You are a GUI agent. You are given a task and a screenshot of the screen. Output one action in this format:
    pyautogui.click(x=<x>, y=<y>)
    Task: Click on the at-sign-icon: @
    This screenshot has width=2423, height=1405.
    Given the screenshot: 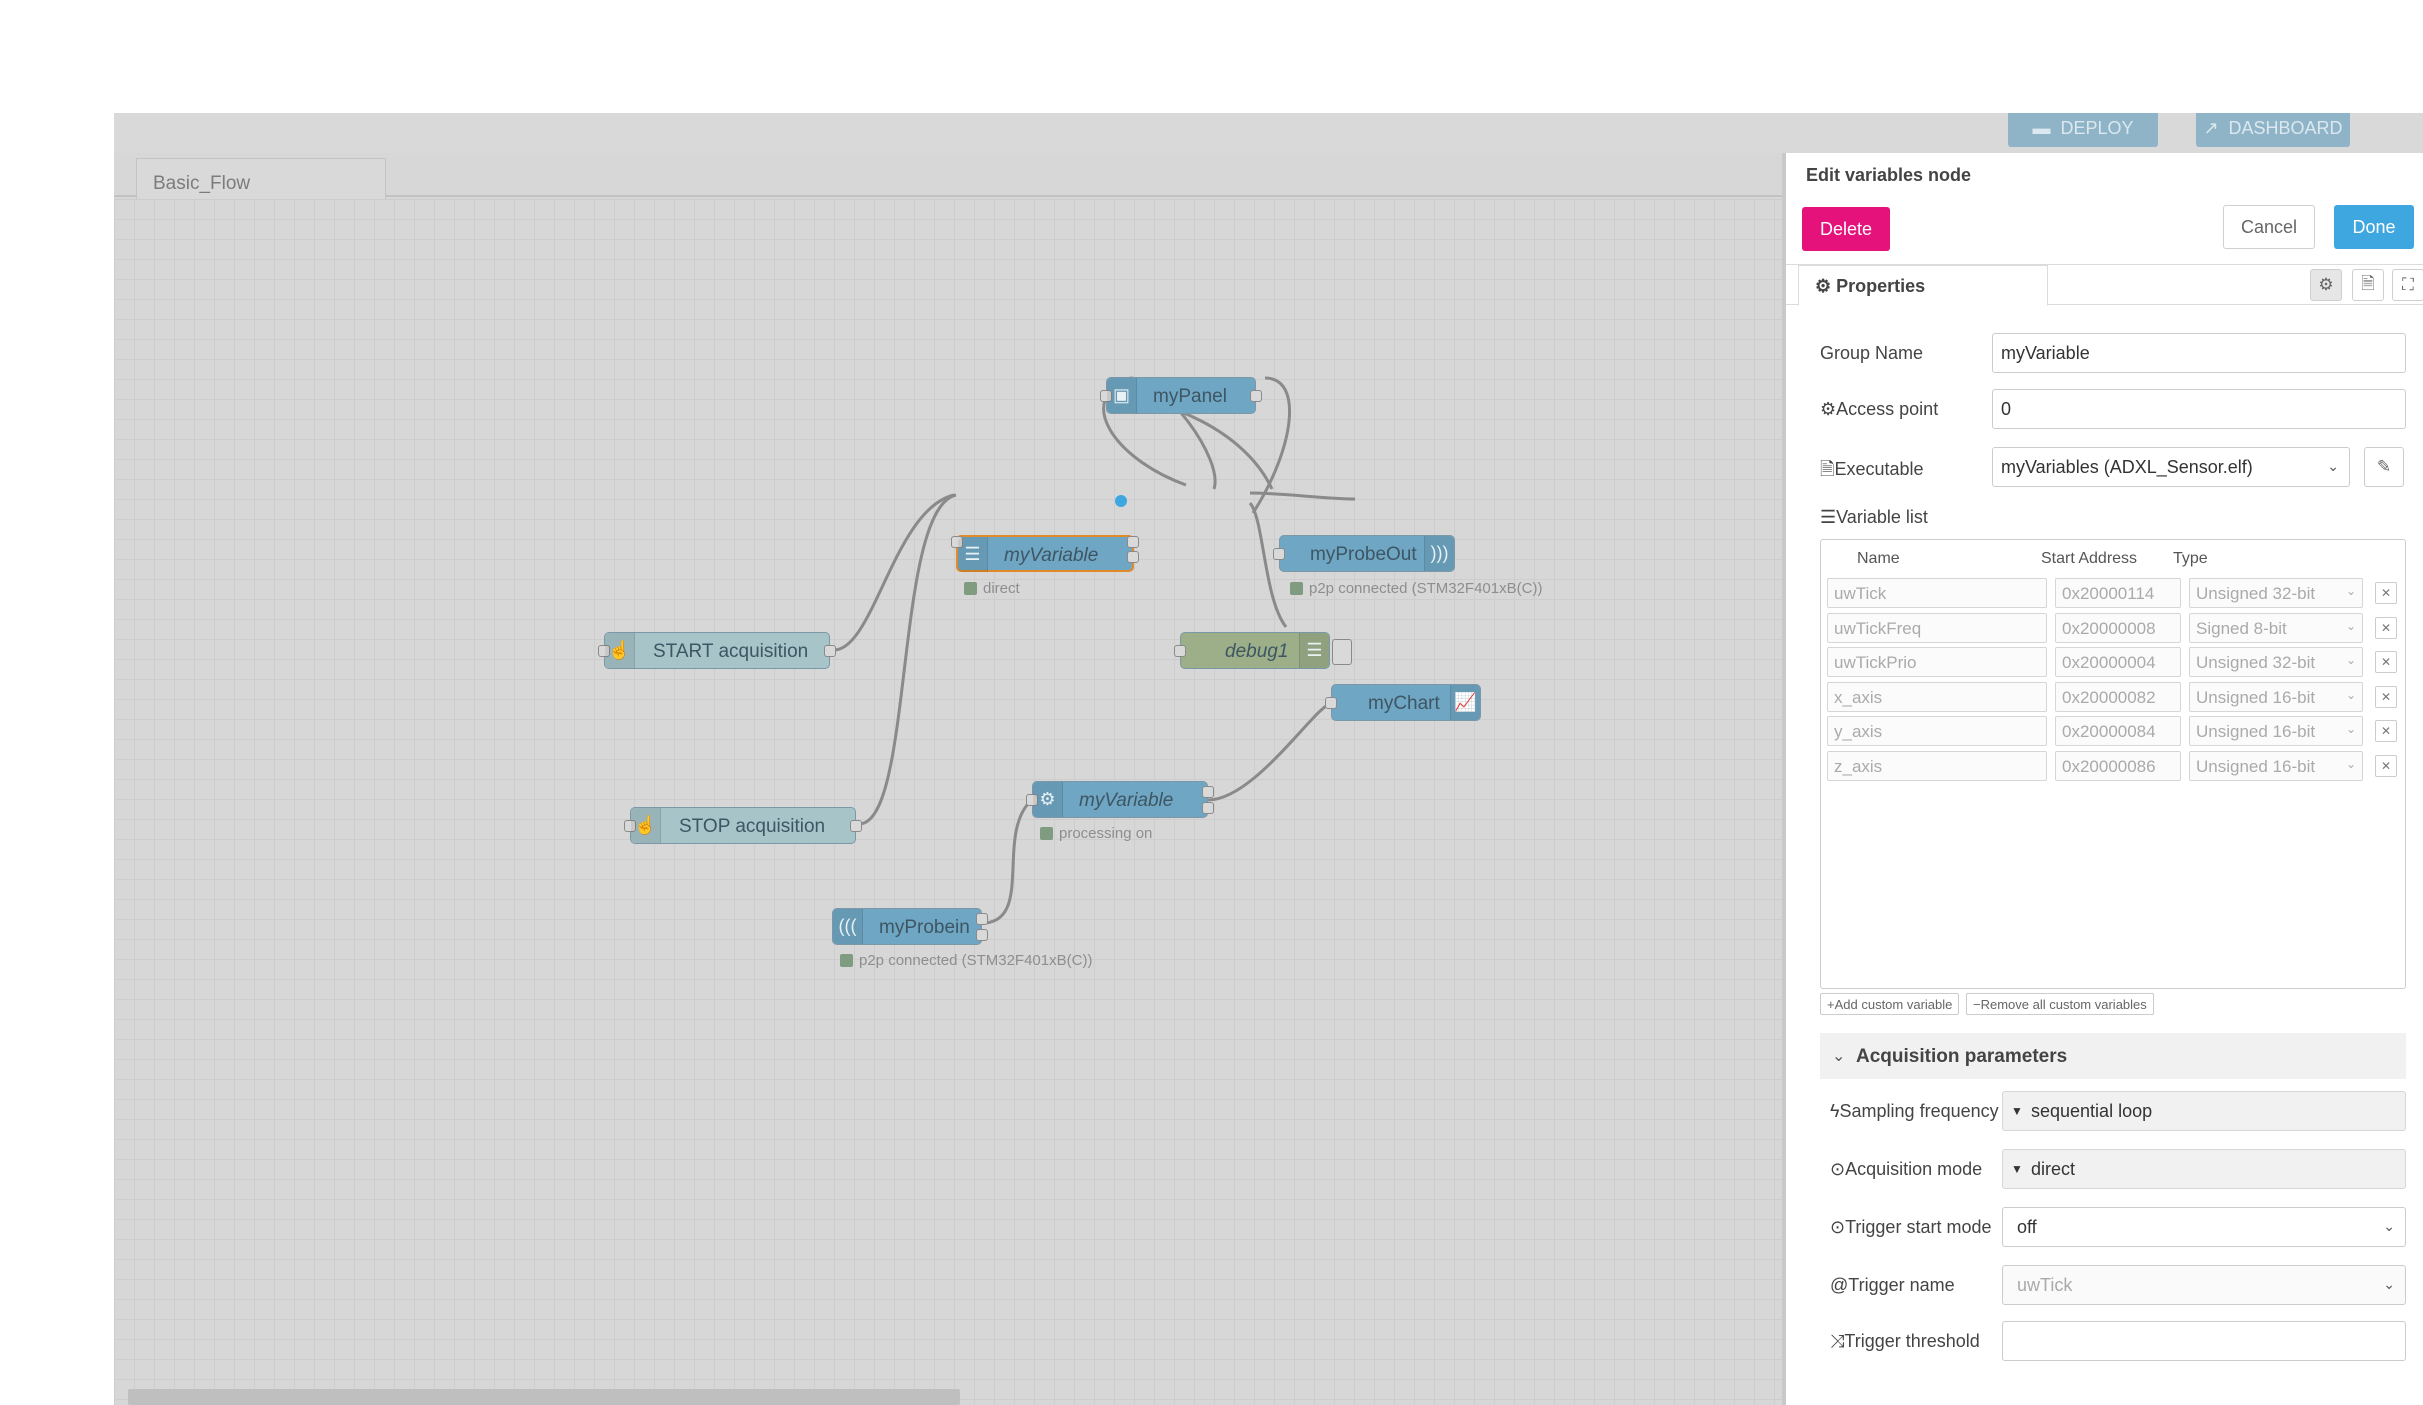 What is the action you would take?
    pyautogui.click(x=1839, y=1285)
    